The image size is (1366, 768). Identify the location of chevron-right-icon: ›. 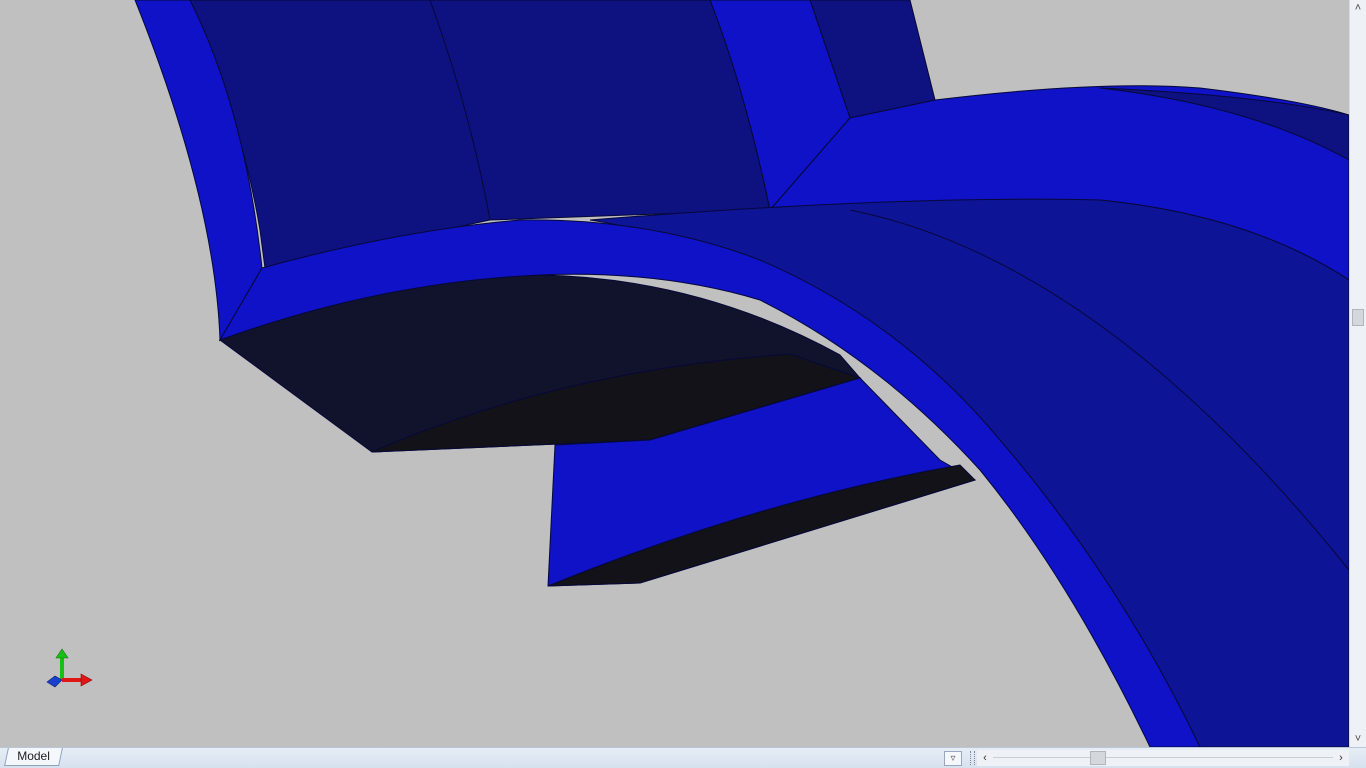
(1341, 758).